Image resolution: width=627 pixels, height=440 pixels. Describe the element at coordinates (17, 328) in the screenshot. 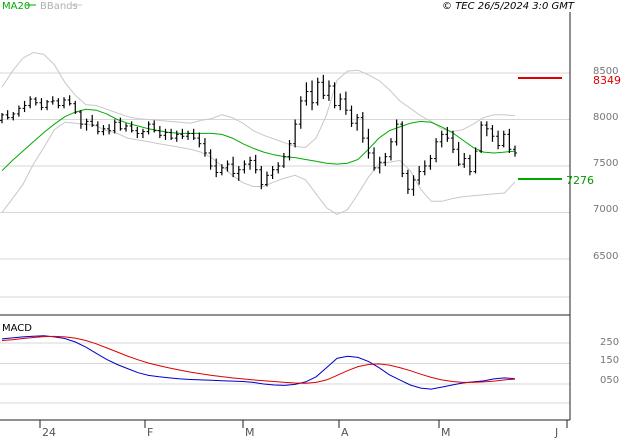

I see `macd-panel-title: MACD` at that location.